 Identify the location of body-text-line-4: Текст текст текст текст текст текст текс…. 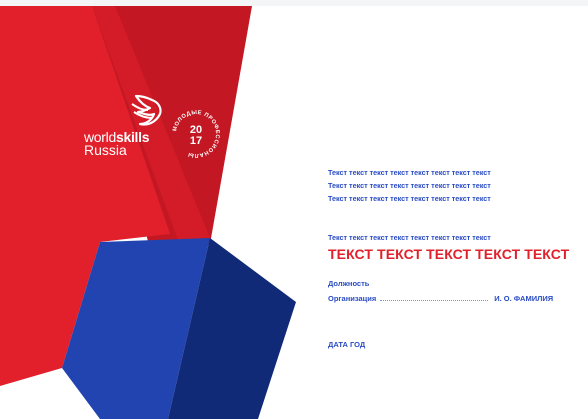
(409, 237).